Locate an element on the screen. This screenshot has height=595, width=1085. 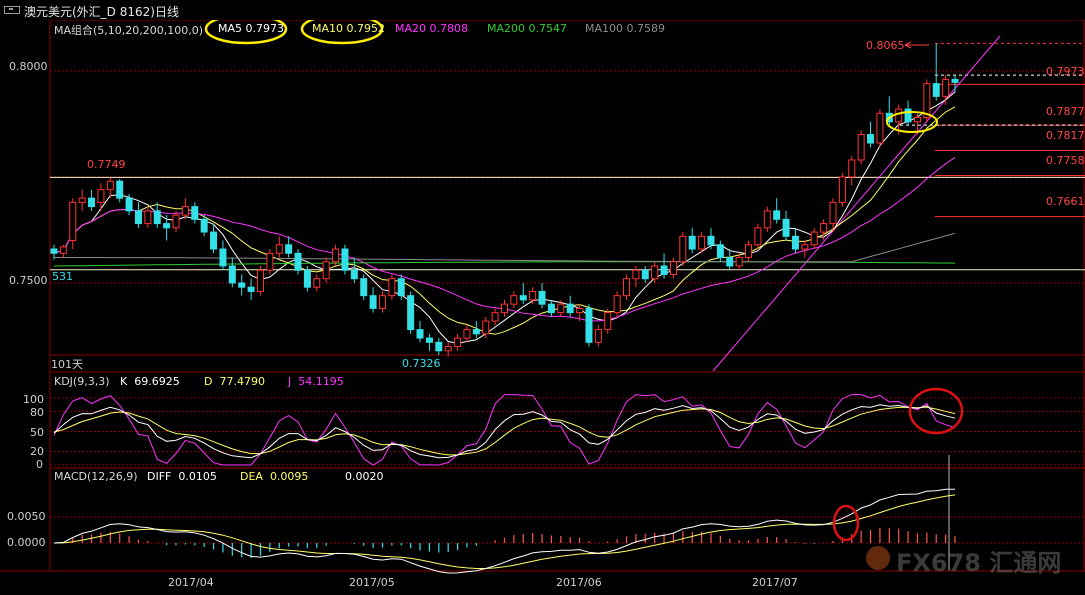
legend-diff: DIFF 0.0105 is located at coordinates (182, 476).